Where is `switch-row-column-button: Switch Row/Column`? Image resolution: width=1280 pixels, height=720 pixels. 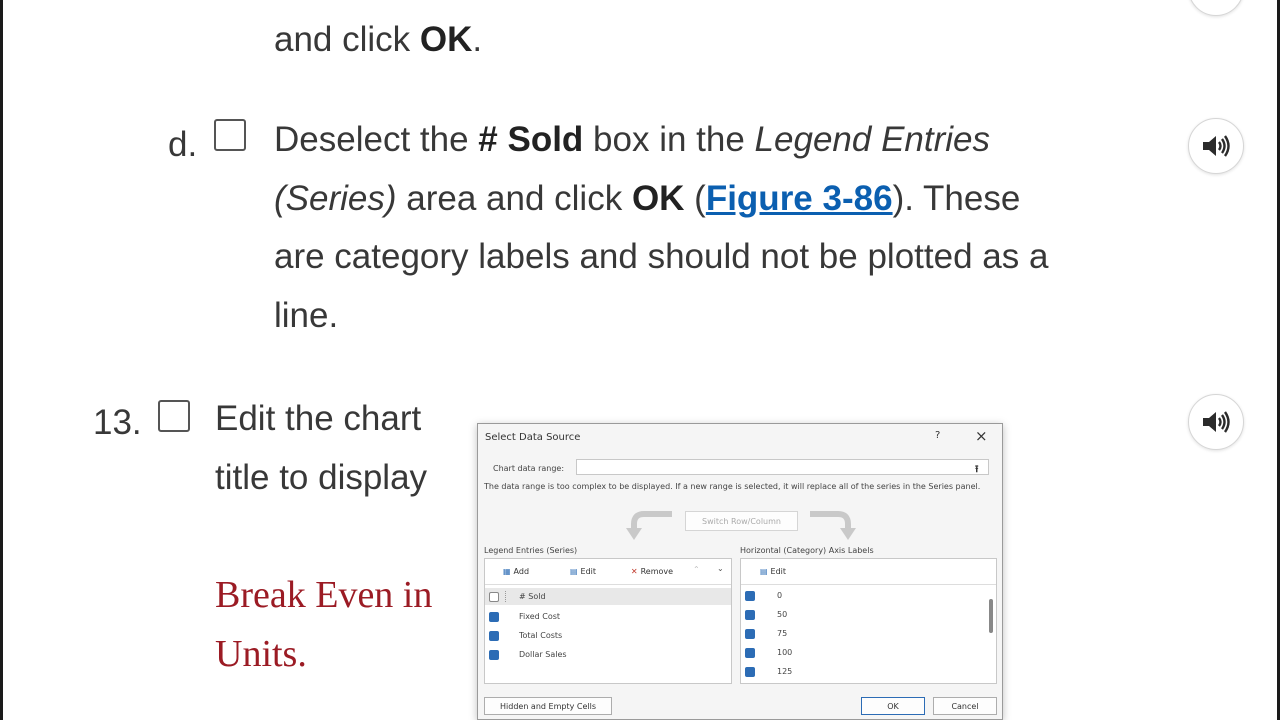
switch-row-column-button: Switch Row/Column is located at coordinates (741, 521).